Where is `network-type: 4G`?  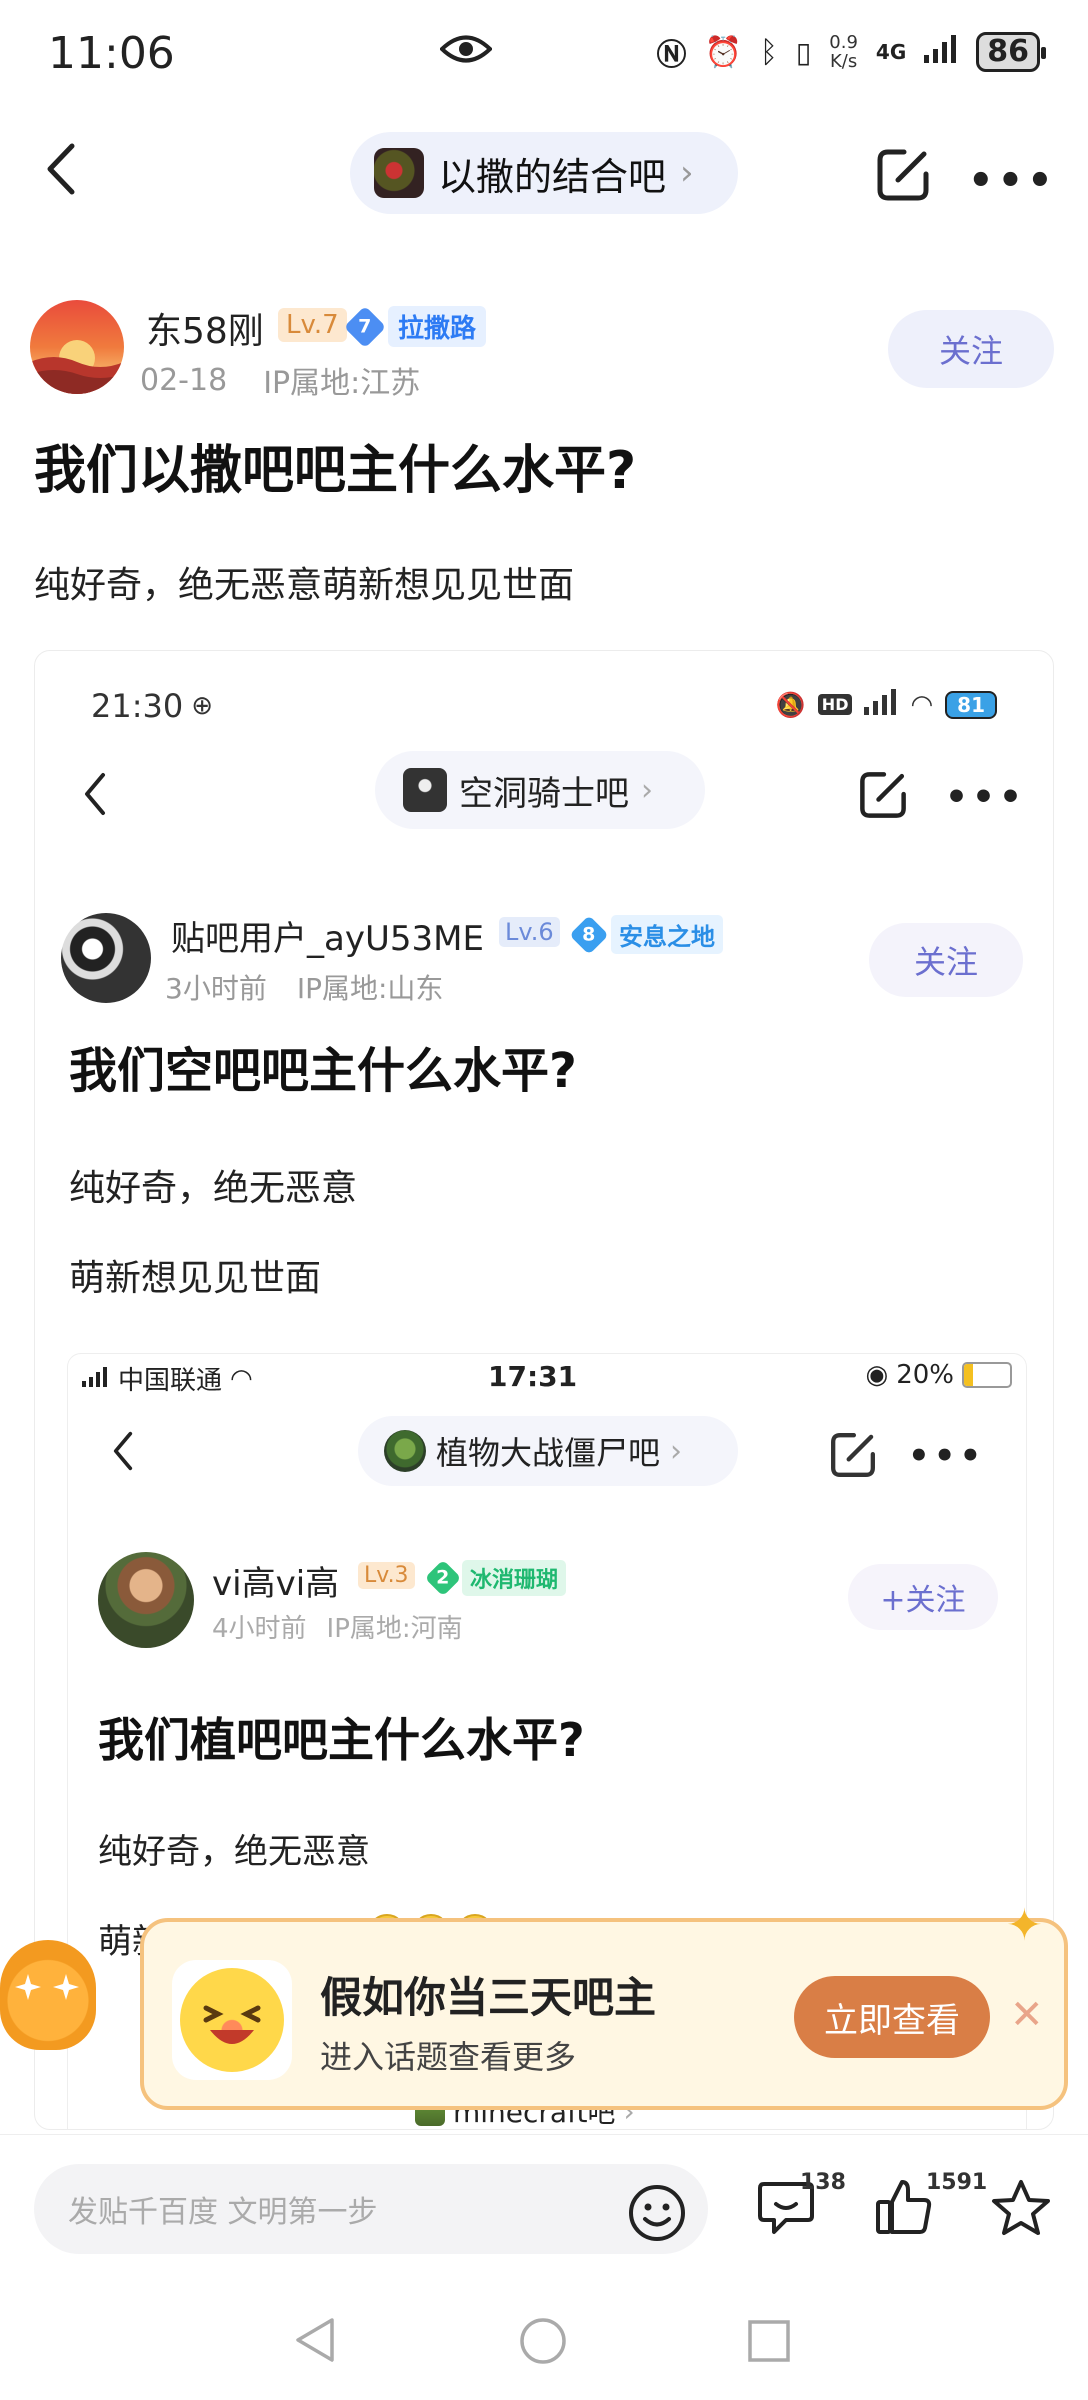
network-type: 4G is located at coordinates (891, 52).